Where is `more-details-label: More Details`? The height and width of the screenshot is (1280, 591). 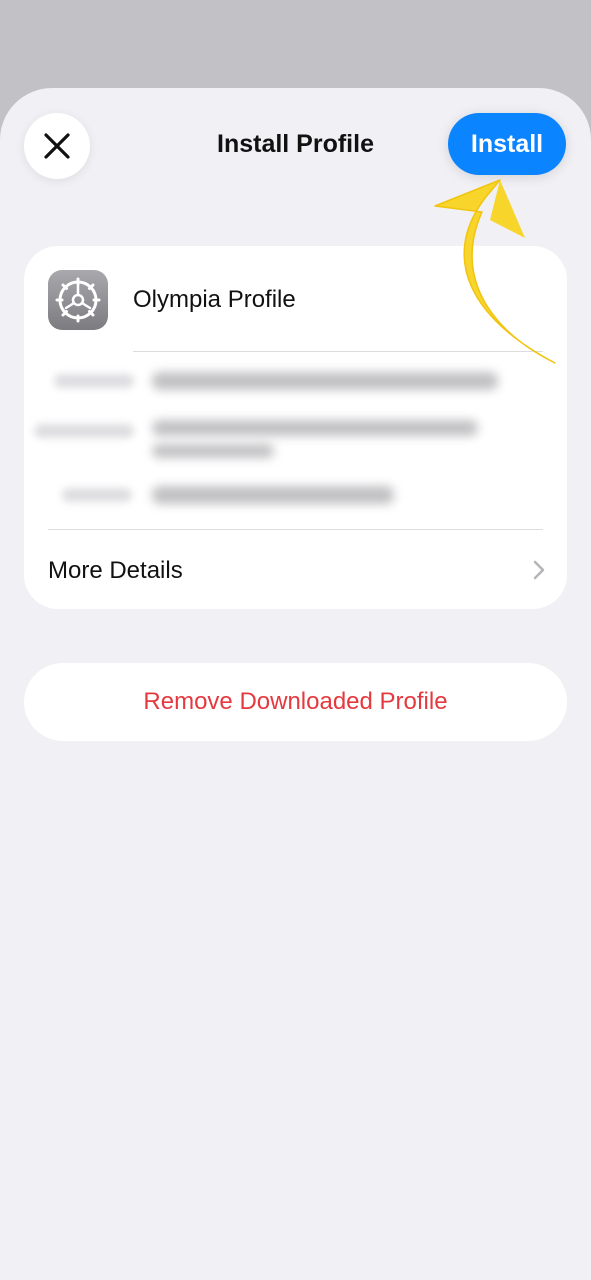
more-details-label: More Details is located at coordinates (115, 570).